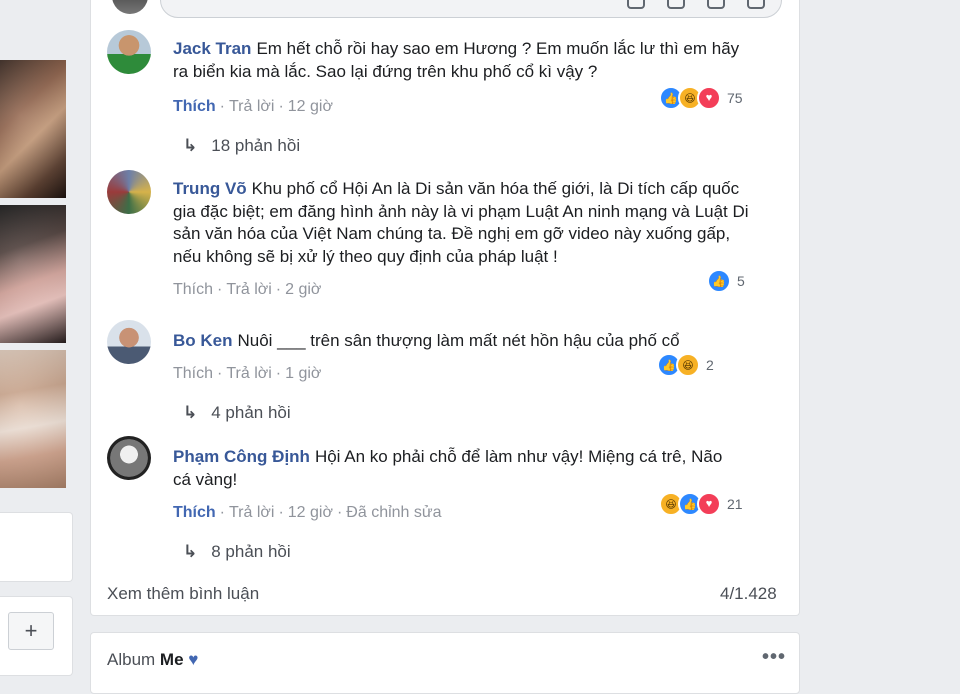 The height and width of the screenshot is (694, 960). What do you see at coordinates (241, 456) in the screenshot?
I see `comment-author: Phạm Công Định` at bounding box center [241, 456].